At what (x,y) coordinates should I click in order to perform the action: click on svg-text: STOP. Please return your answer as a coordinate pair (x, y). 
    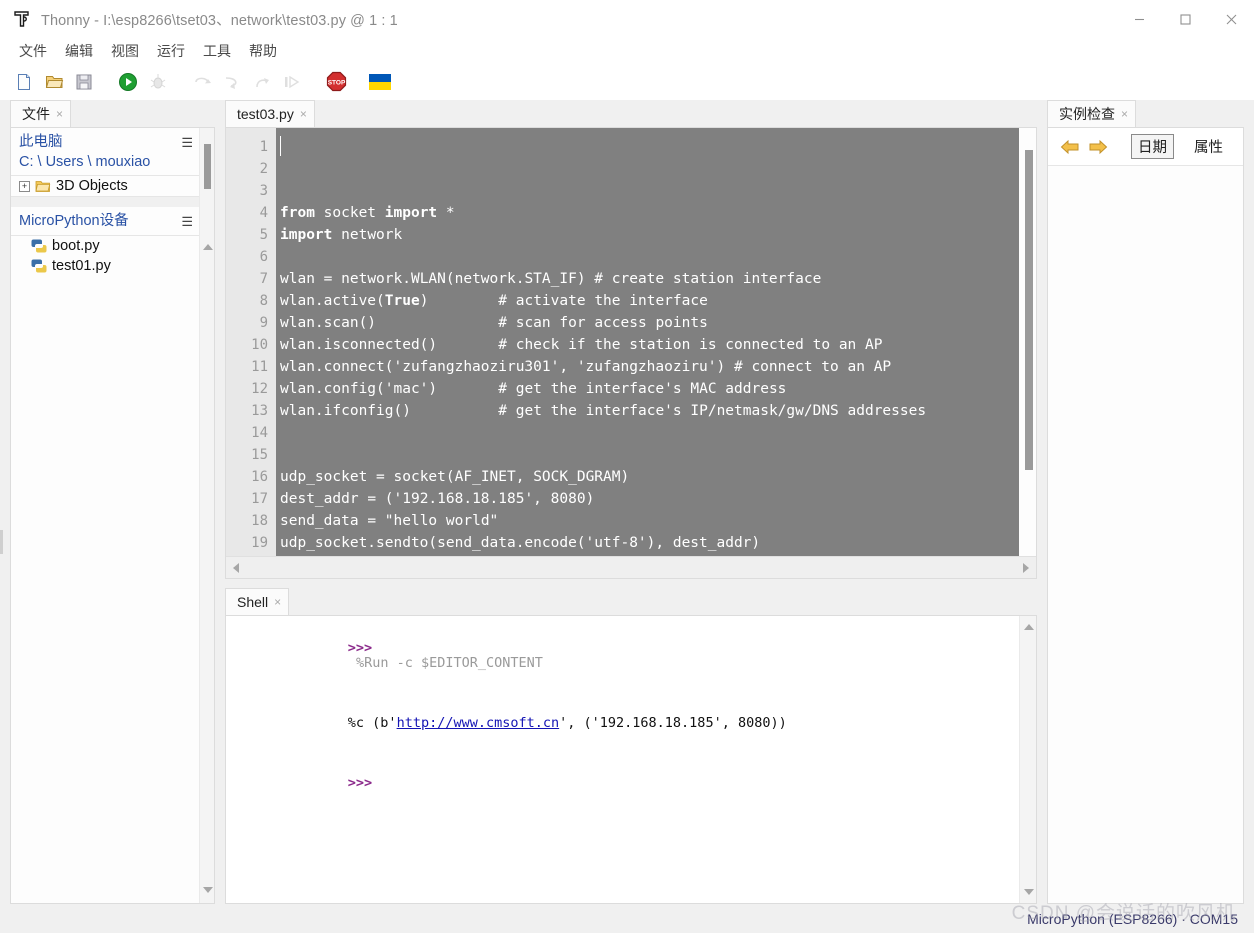
    Looking at the image, I should click on (336, 83).